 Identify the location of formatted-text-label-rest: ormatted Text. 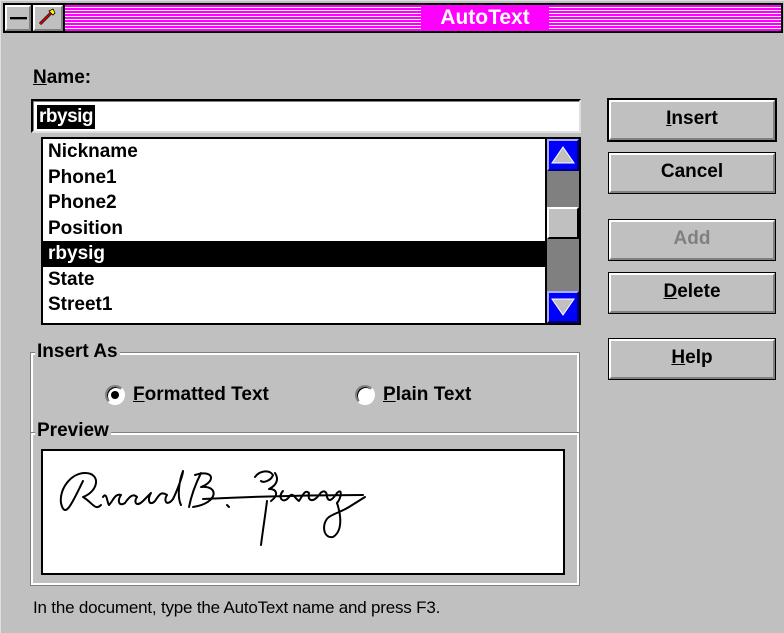
(206, 394).